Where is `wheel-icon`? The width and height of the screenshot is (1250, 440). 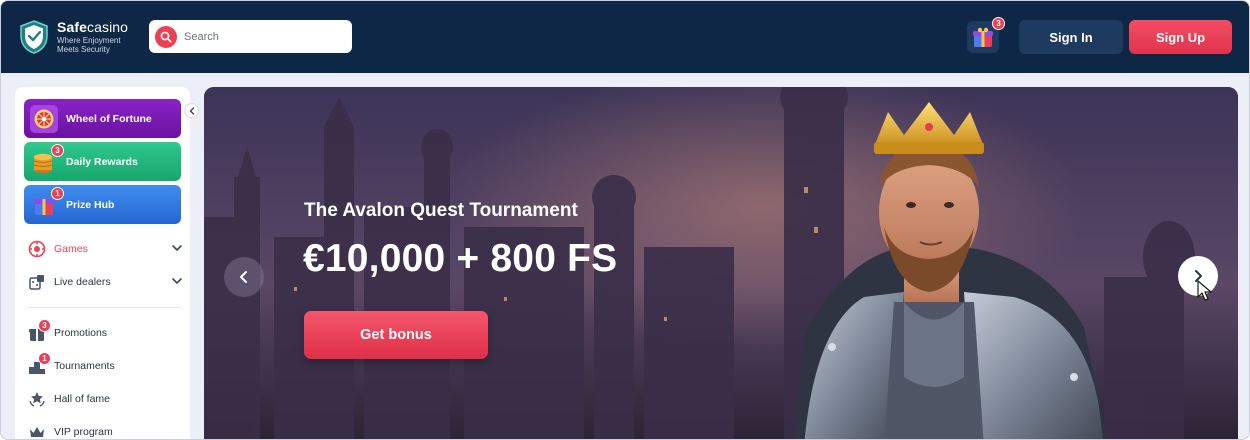 wheel-icon is located at coordinates (44, 119).